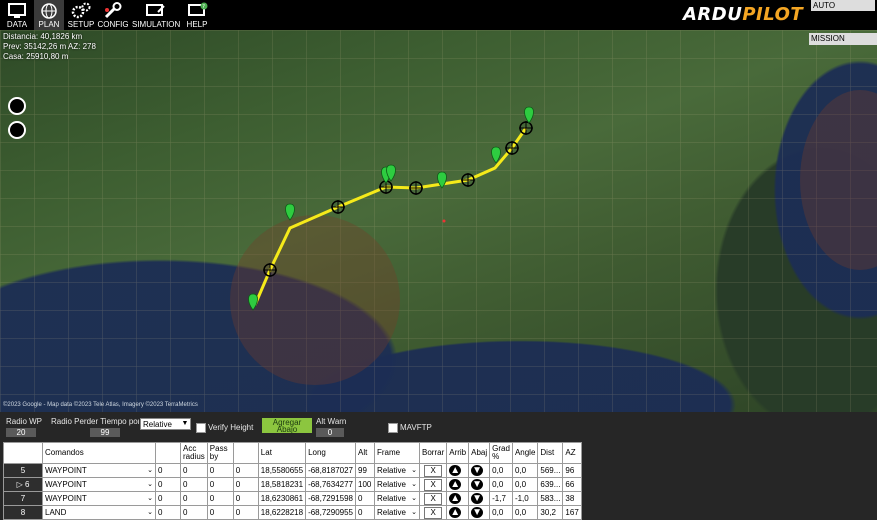 This screenshot has width=877, height=520. I want to click on lat-cell: 18,5580655, so click(282, 470).